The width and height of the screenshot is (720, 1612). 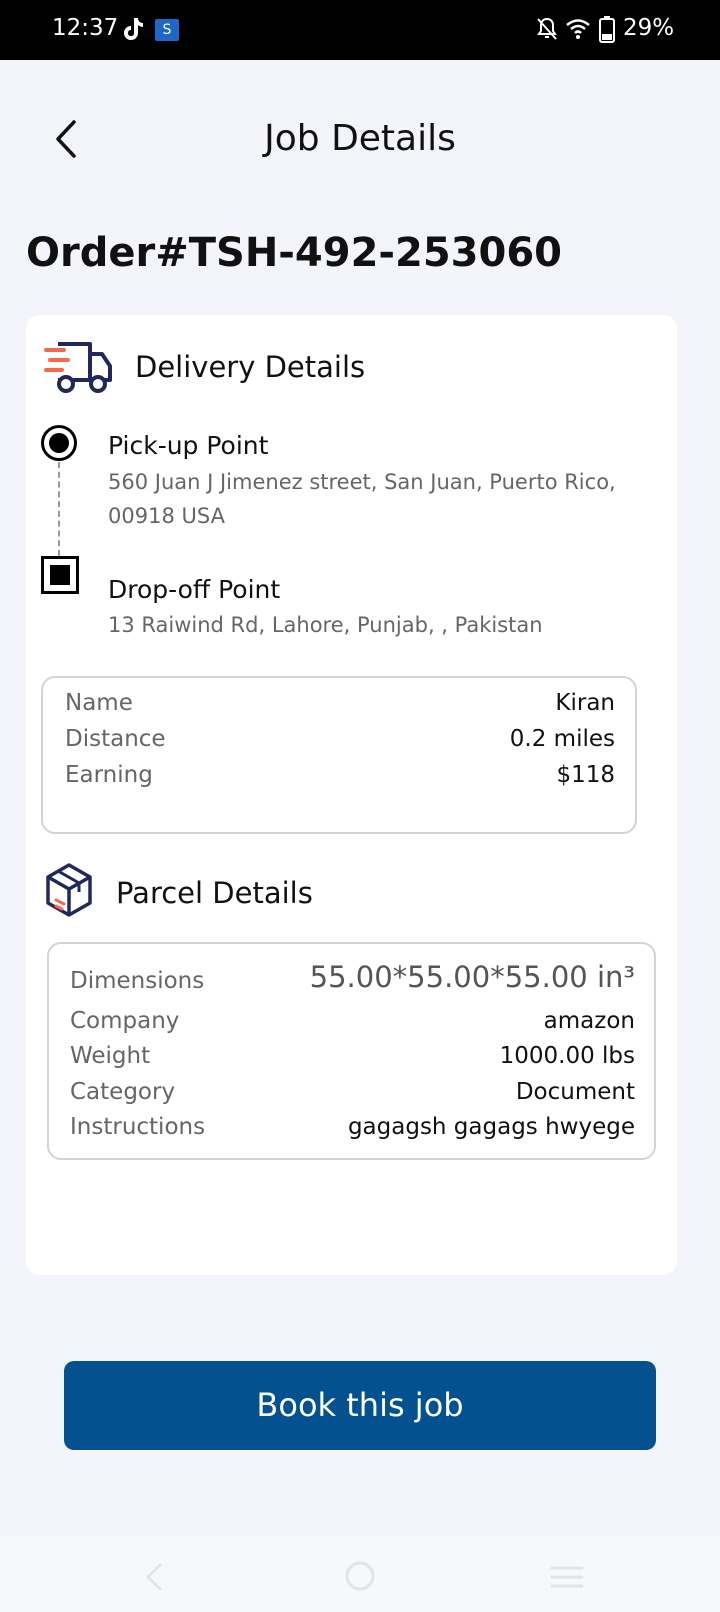 I want to click on battery-percentage: 29%, so click(x=649, y=28).